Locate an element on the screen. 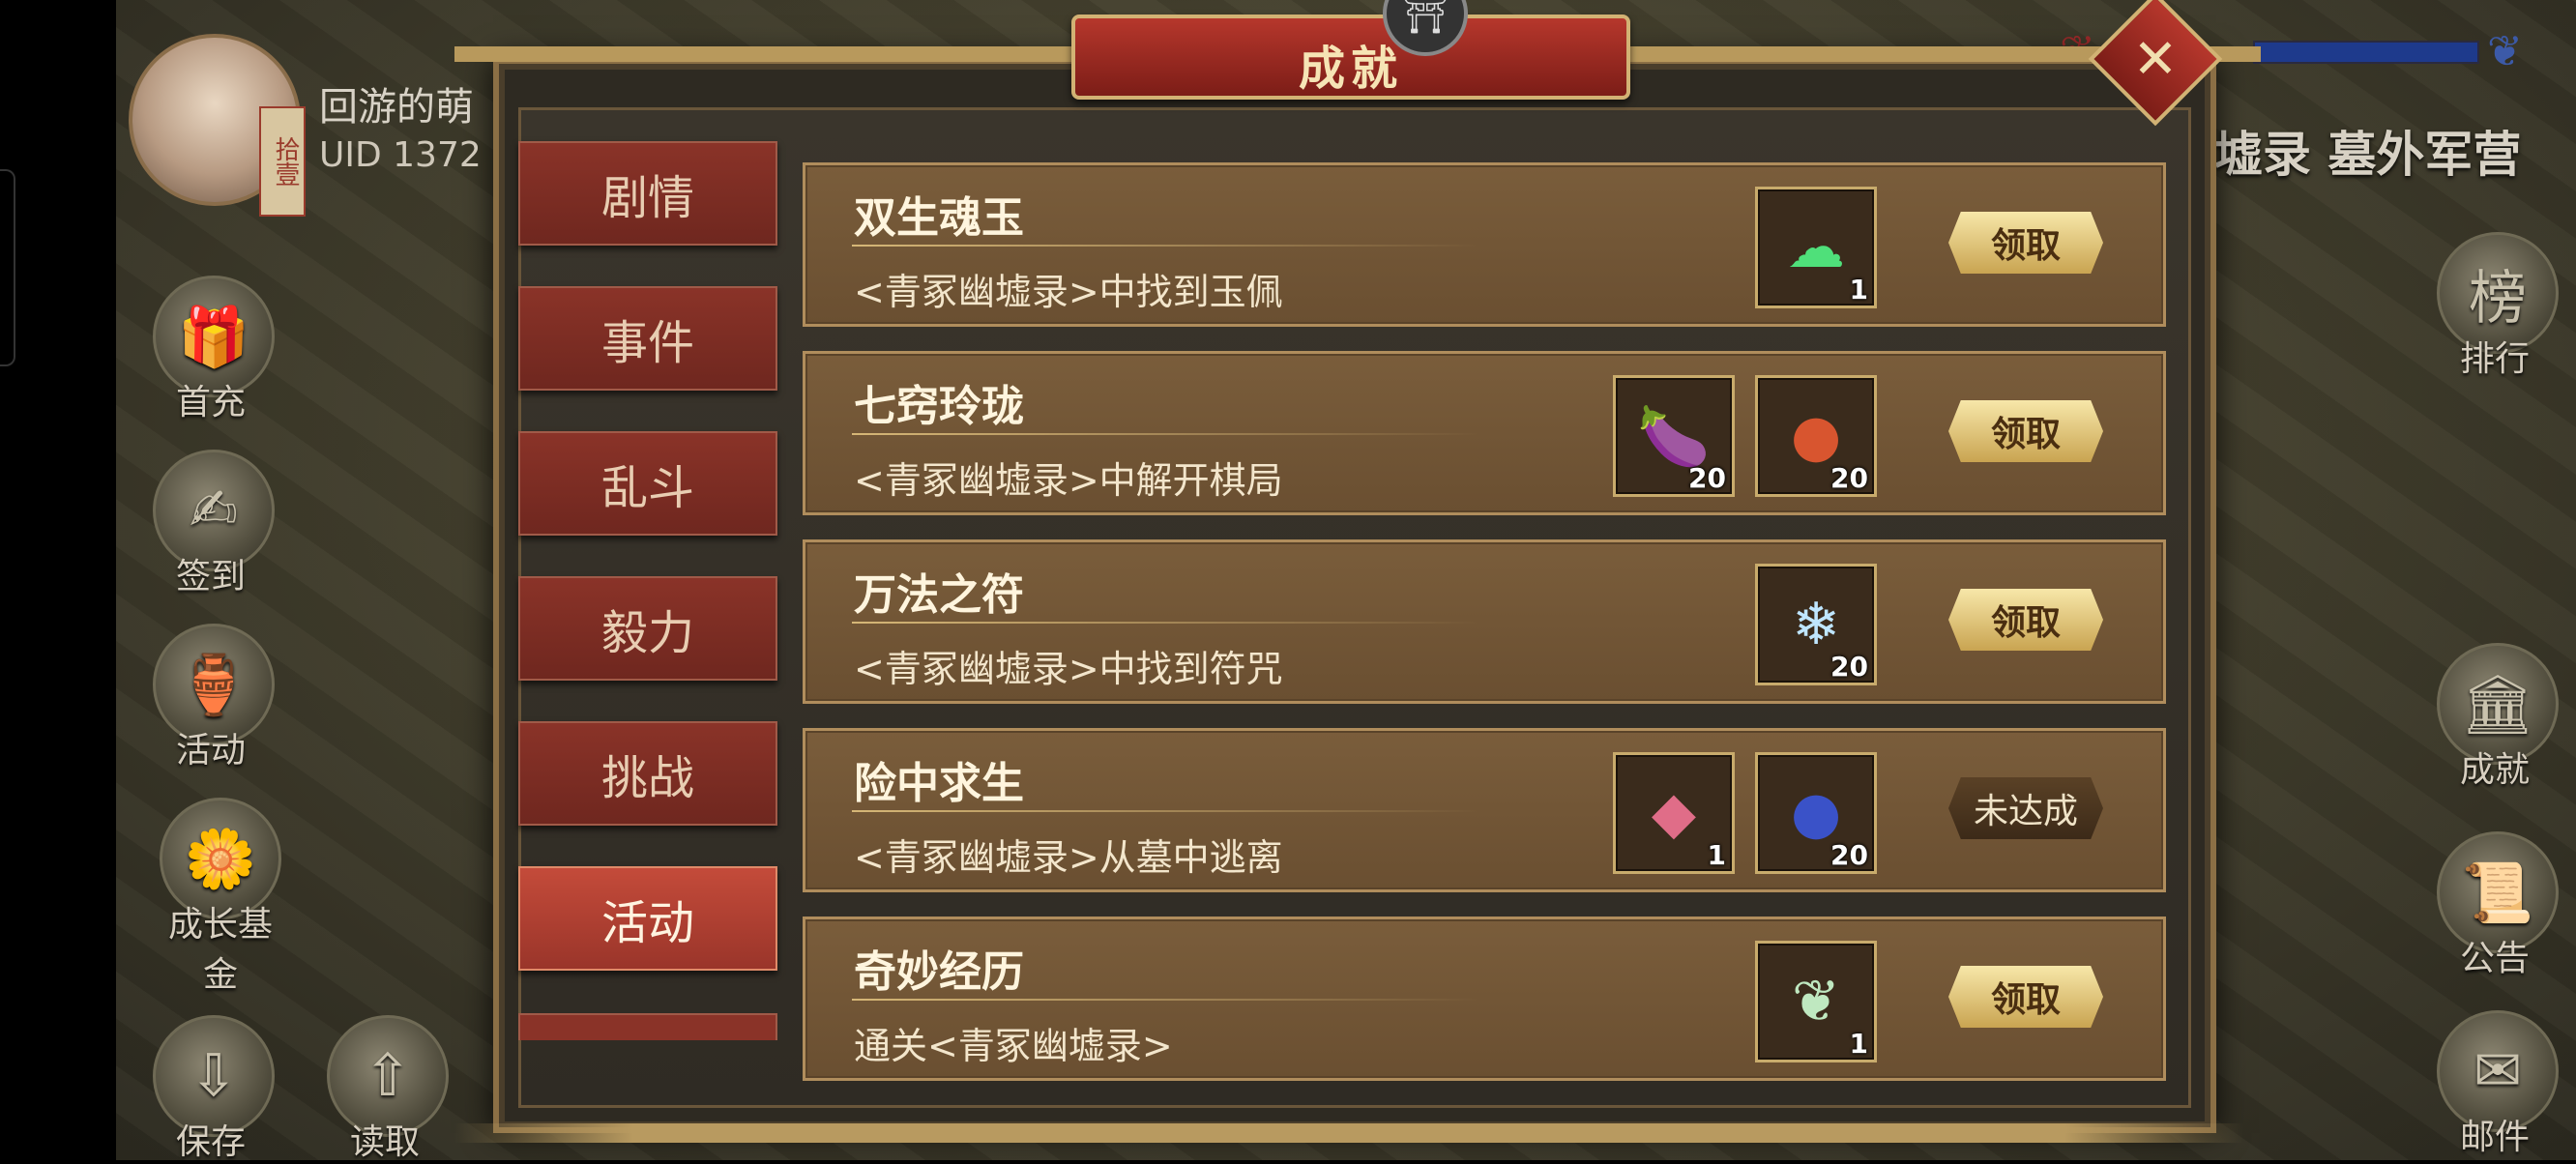 Image resolution: width=2576 pixels, height=1164 pixels. first-recharge-button: 🎁 首充 is located at coordinates (214, 350).